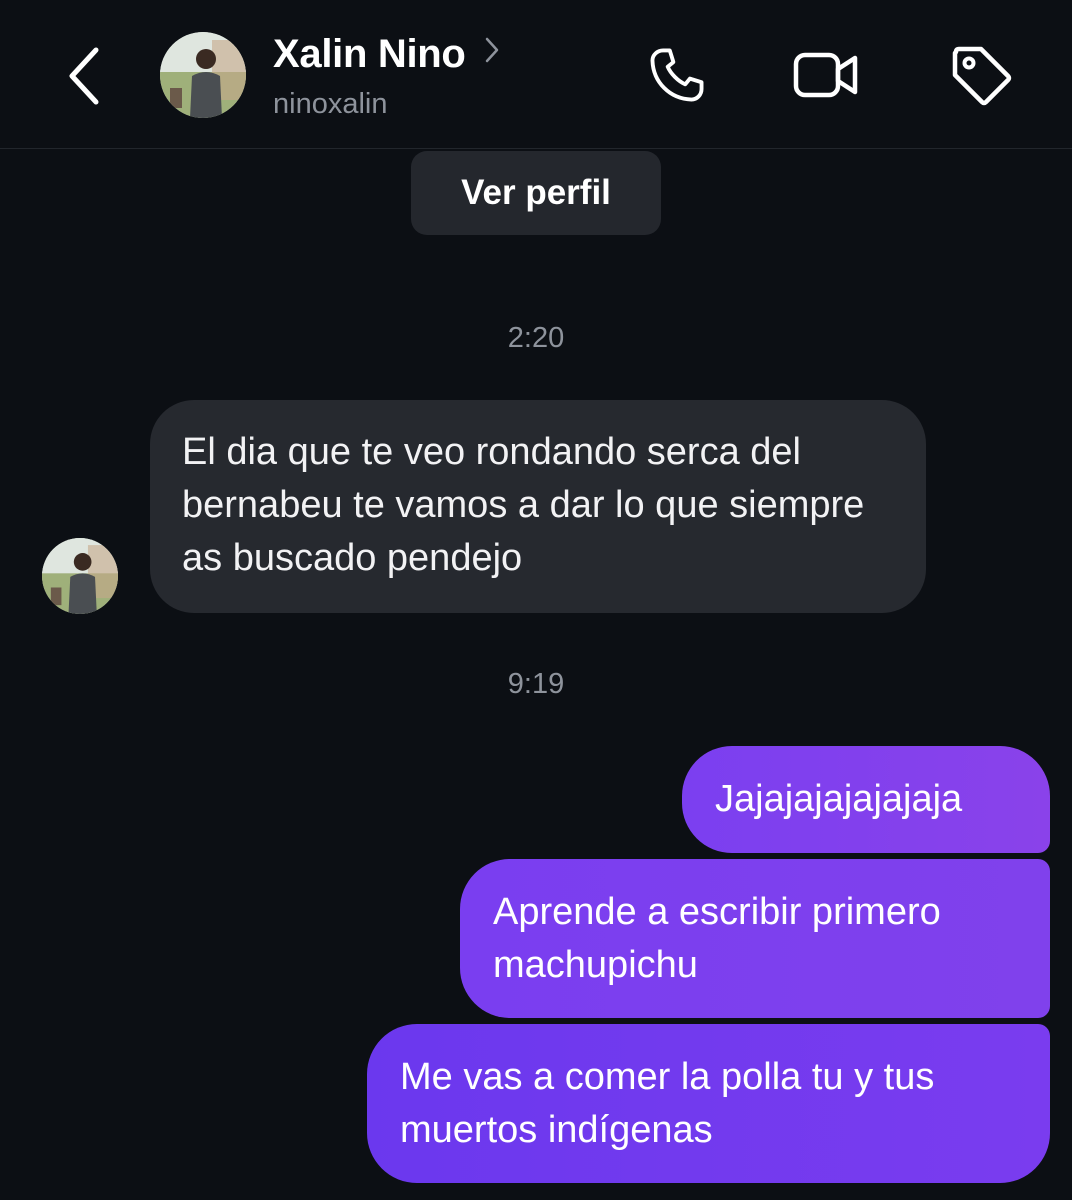 The image size is (1072, 1200). What do you see at coordinates (755, 938) in the screenshot?
I see `outgoing-message-bubble: Aprende a escribir primero machupichu` at bounding box center [755, 938].